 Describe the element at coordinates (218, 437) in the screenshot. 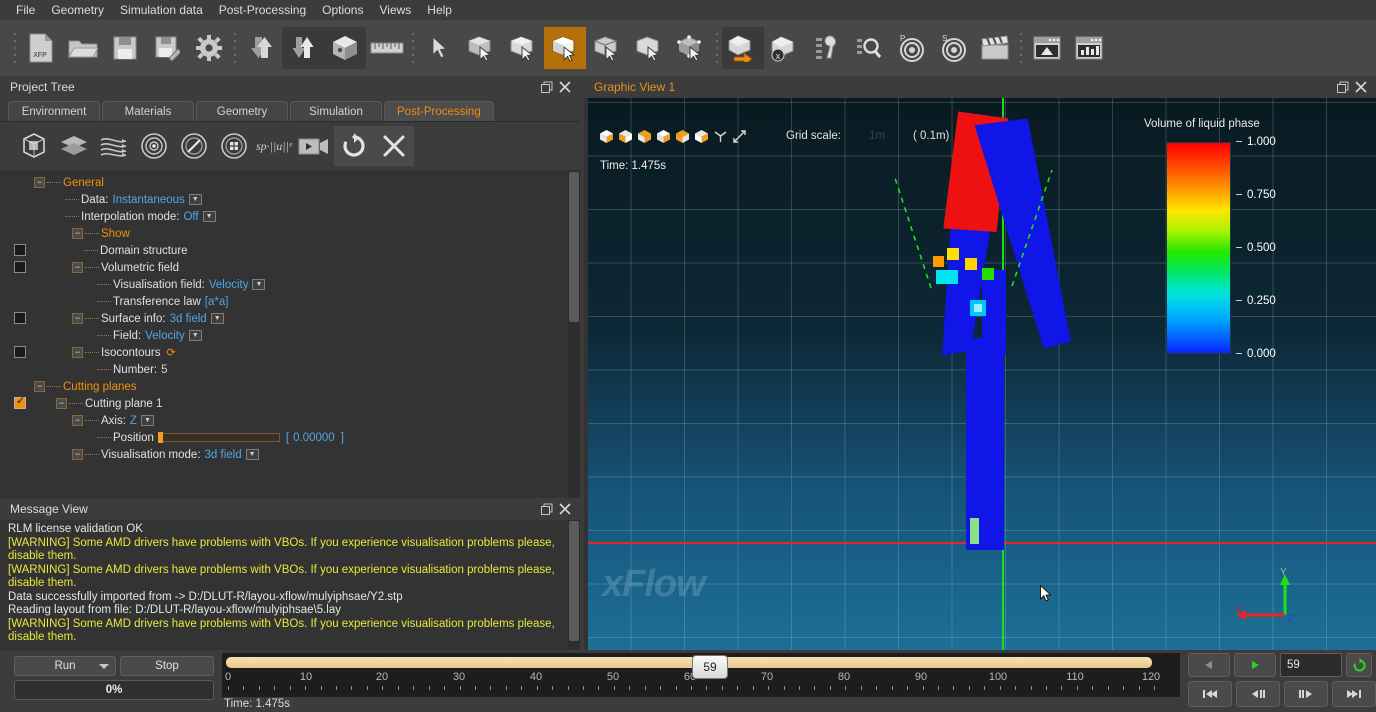

I see `position-slider` at that location.